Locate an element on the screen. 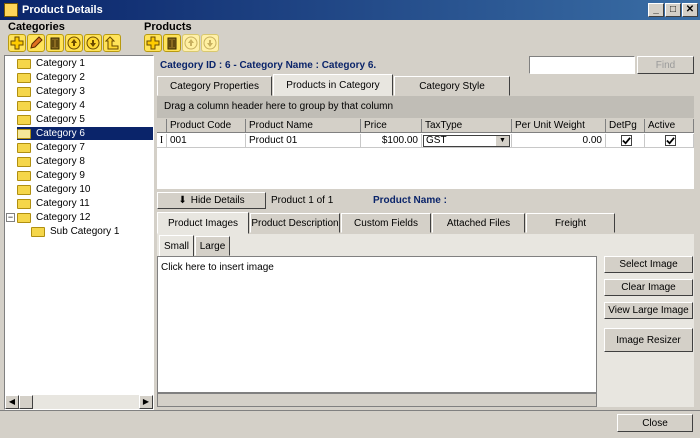 The width and height of the screenshot is (700, 438). edit-category-button is located at coordinates (36, 43).